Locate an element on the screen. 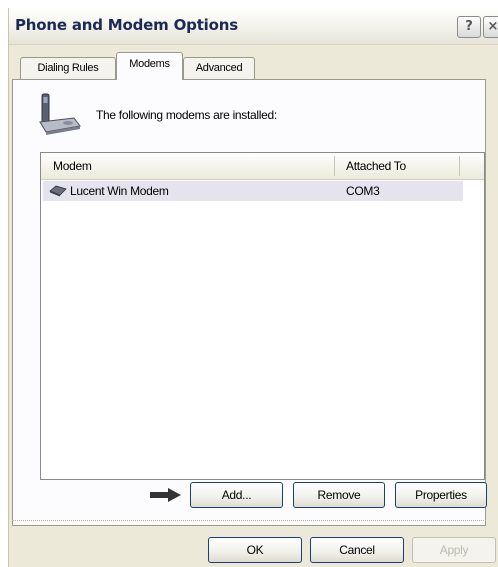  pointer-arrow-icon is located at coordinates (165, 495).